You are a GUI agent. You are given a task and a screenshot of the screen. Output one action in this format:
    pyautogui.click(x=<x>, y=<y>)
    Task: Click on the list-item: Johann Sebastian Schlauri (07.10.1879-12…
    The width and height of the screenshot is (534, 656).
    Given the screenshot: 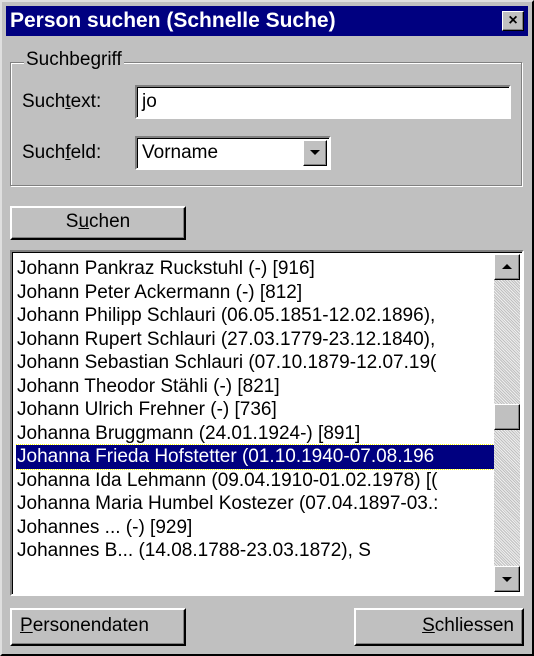 What is the action you would take?
    pyautogui.click(x=255, y=363)
    